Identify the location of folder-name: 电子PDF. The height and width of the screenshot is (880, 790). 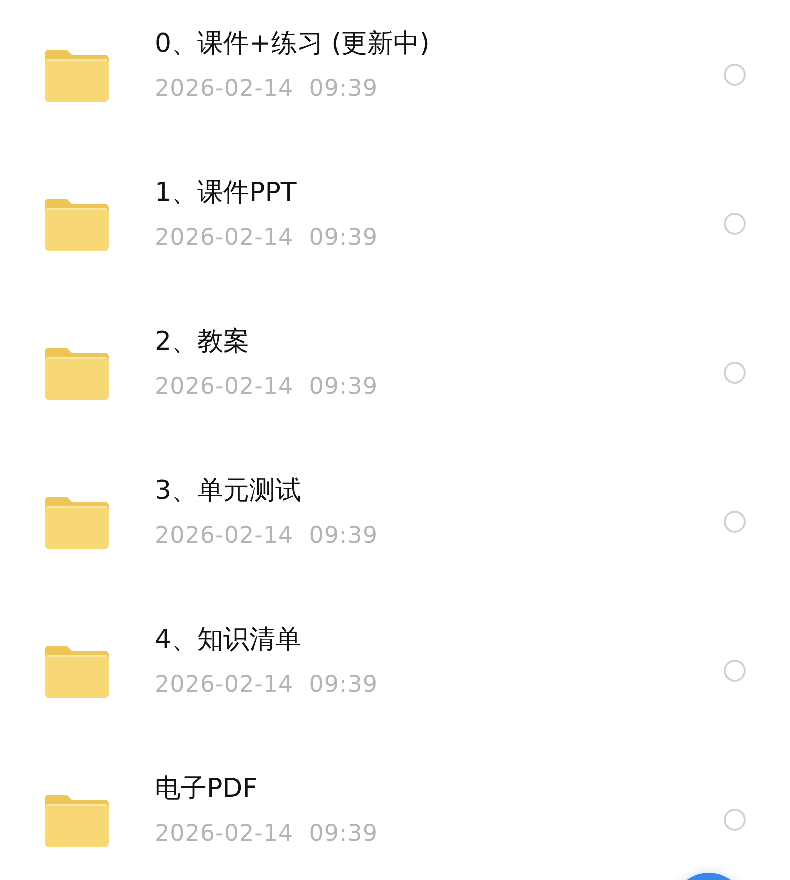
(207, 789).